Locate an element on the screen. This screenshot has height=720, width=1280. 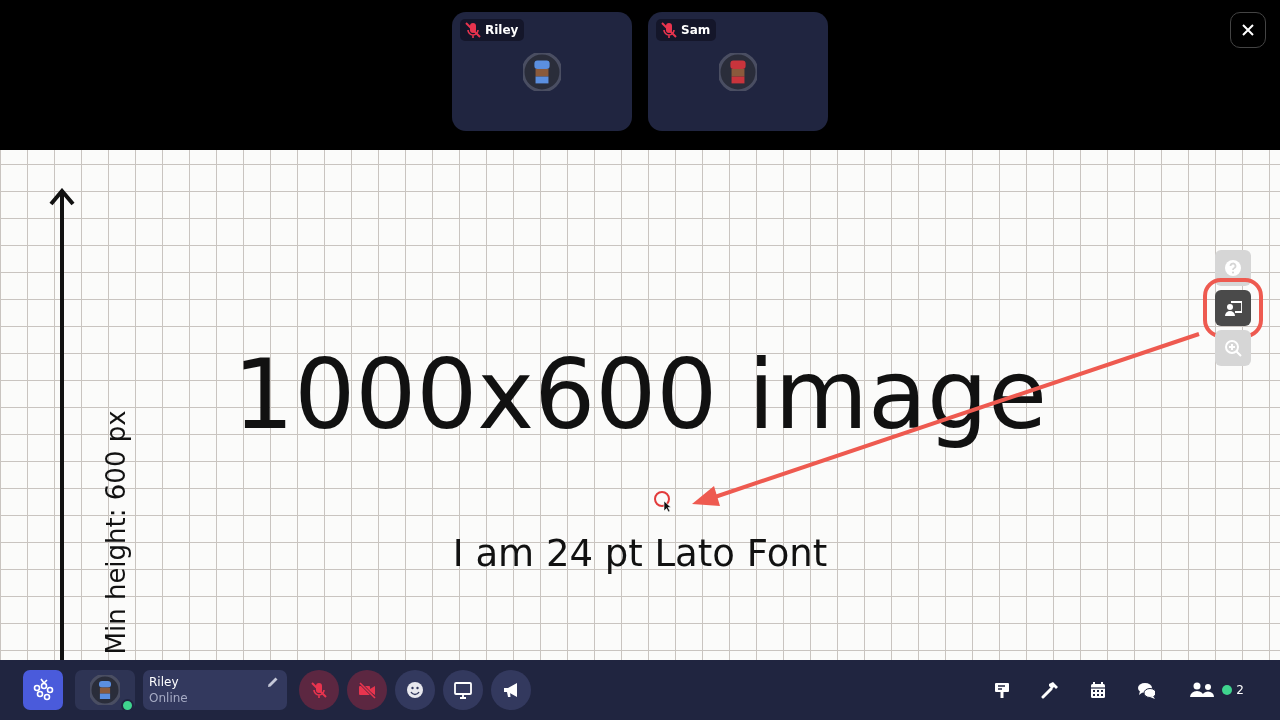
cursor-icon is located at coordinates (663, 502).